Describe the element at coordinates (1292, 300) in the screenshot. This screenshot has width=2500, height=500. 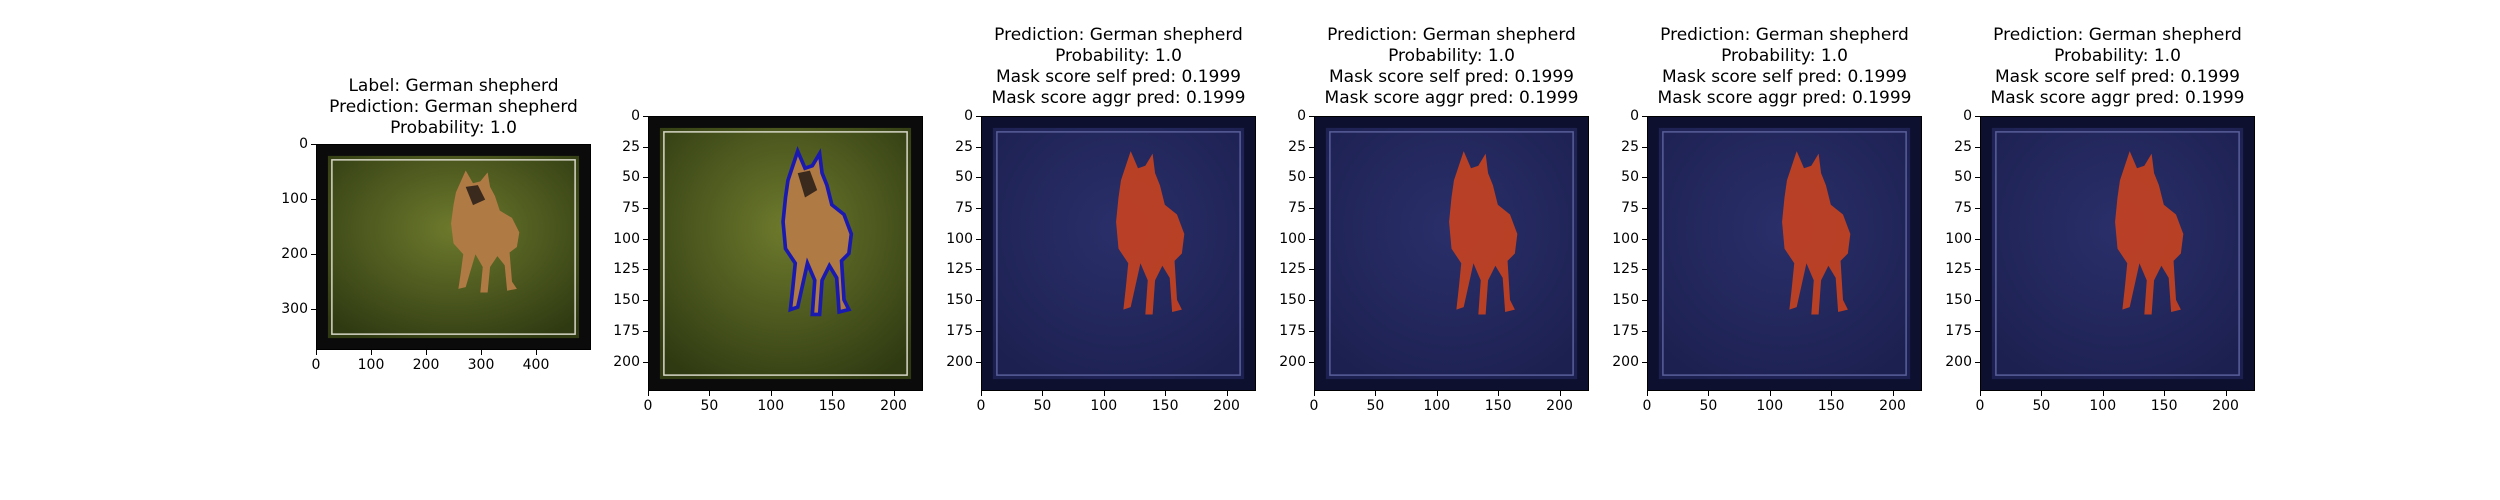
I see `y-tick-label: 150` at that location.